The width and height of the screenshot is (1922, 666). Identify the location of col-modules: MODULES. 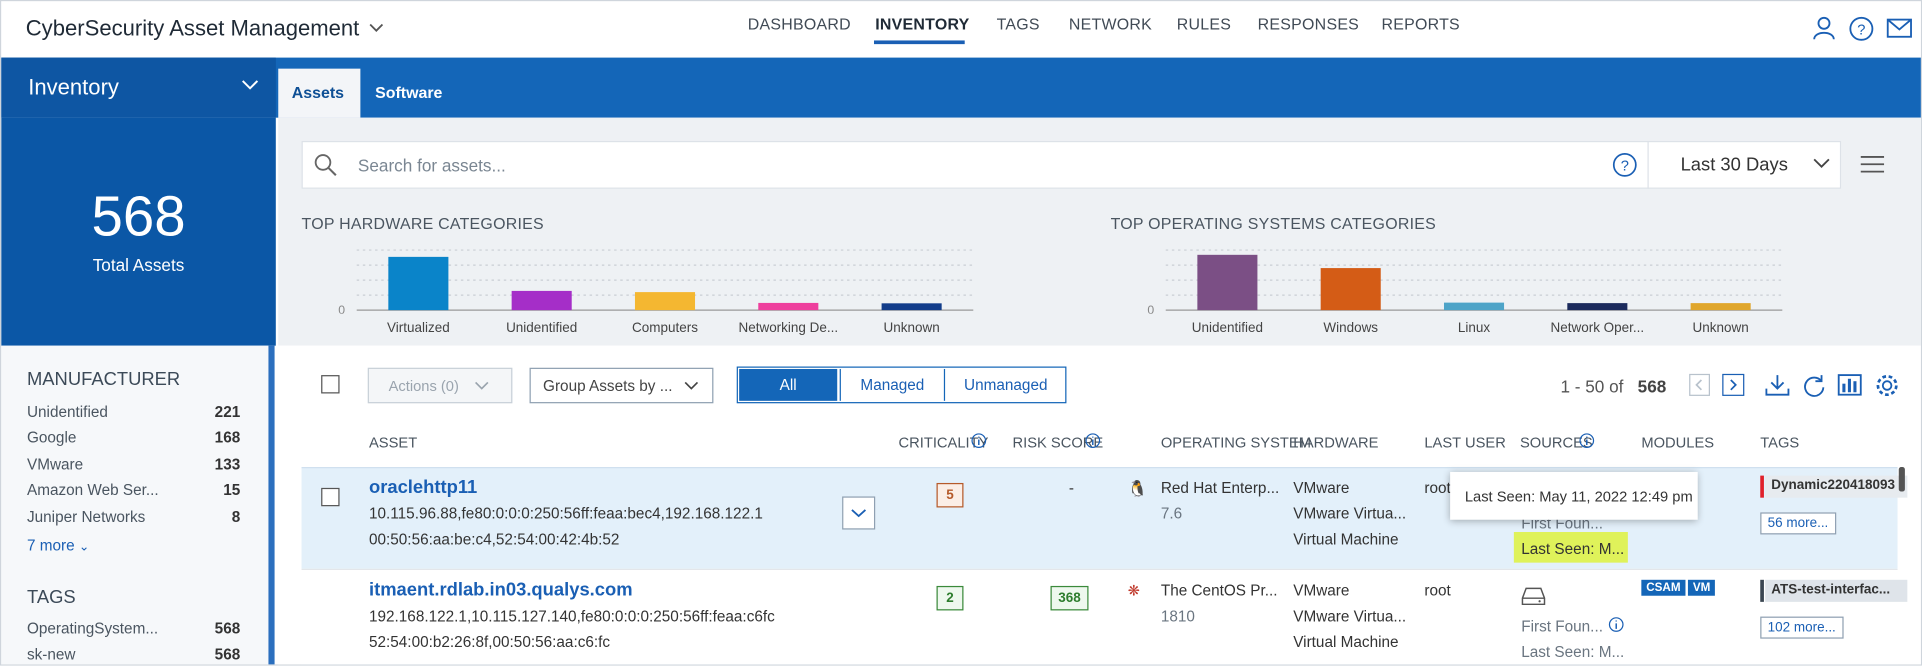
(1677, 442).